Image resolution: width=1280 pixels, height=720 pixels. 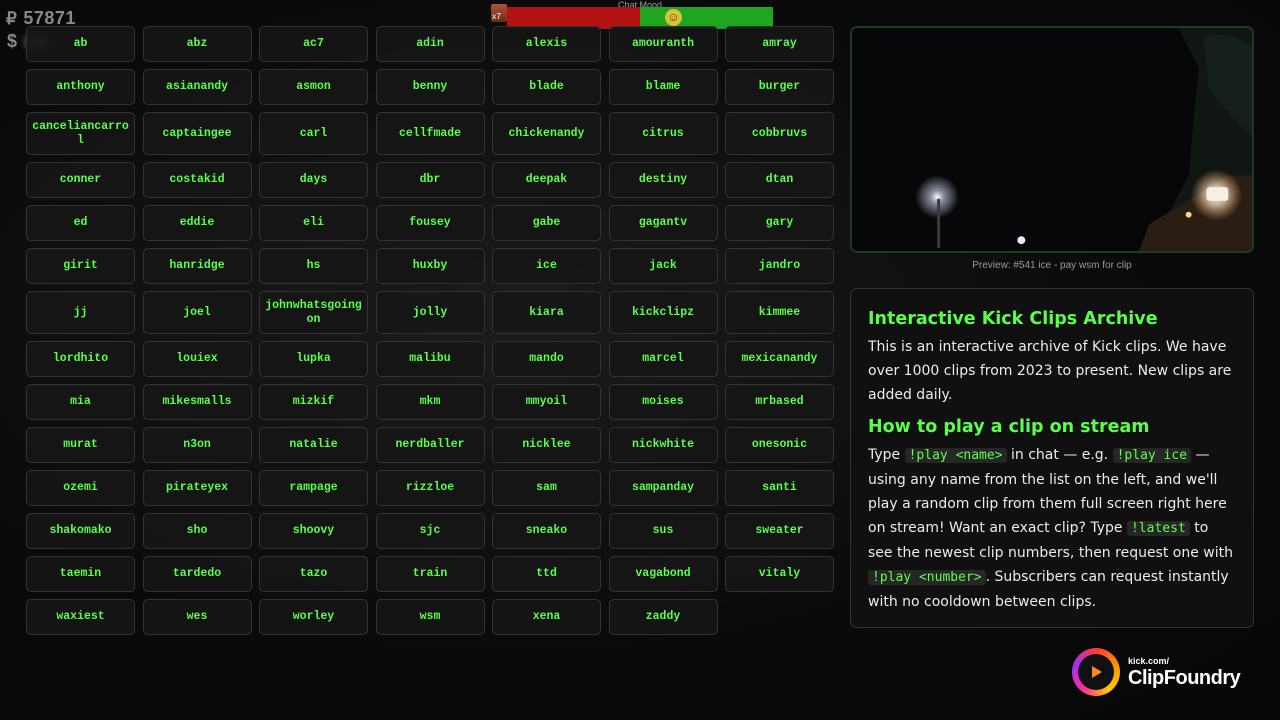 What do you see at coordinates (80, 617) in the screenshot?
I see `name-button-waxiest: waxiest` at bounding box center [80, 617].